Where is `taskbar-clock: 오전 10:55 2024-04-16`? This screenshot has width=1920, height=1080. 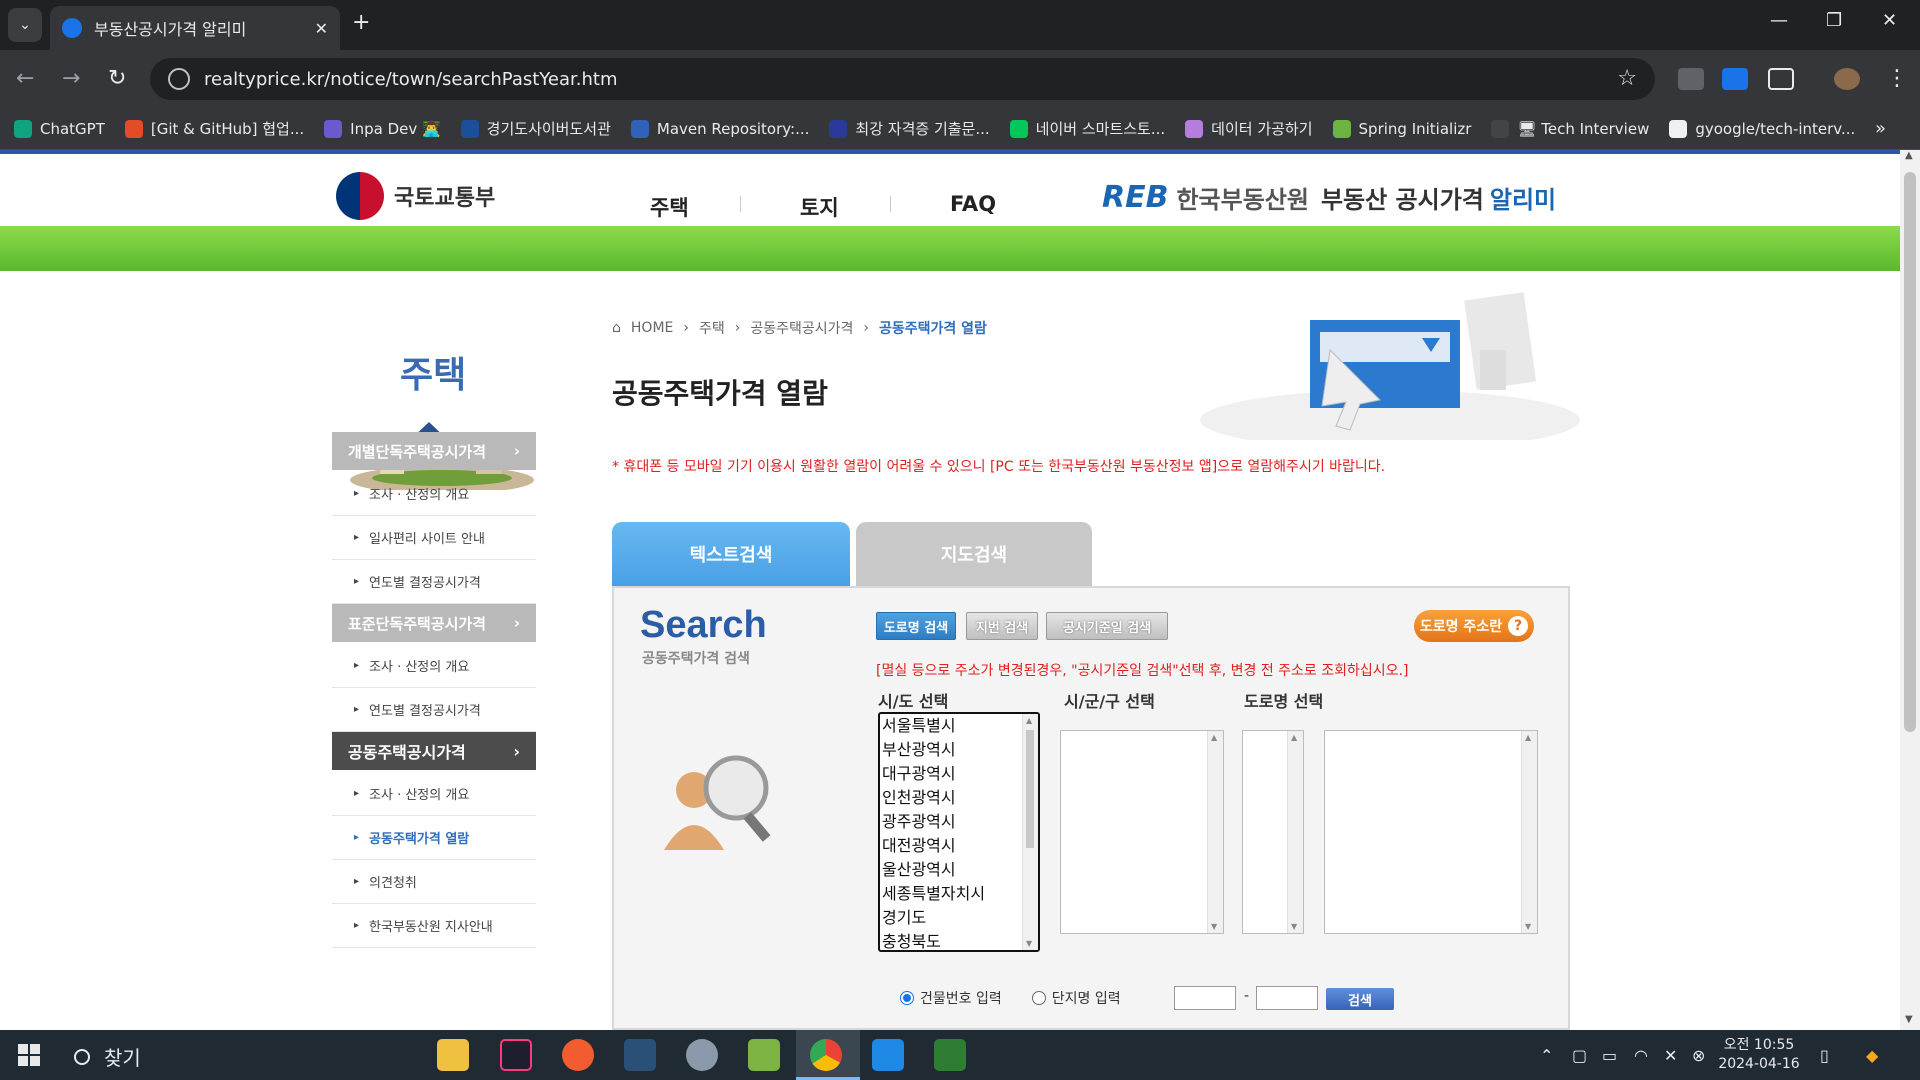
taskbar-clock: 오전 10:55 2024-04-16 is located at coordinates (1759, 1055).